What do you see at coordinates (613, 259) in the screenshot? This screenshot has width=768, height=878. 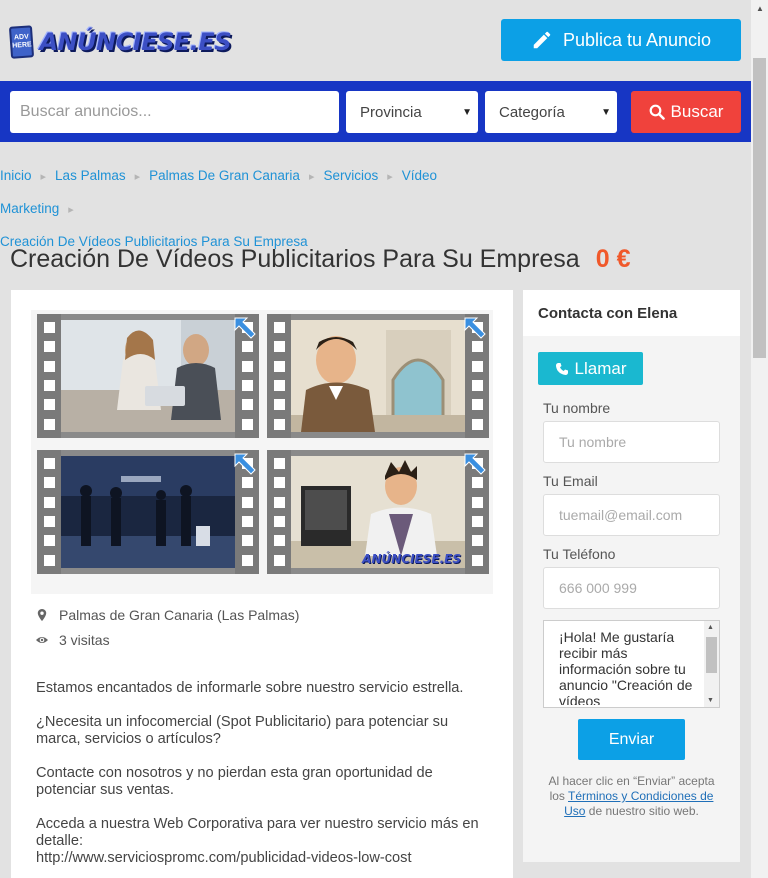 I see `ad-price: 0 €` at bounding box center [613, 259].